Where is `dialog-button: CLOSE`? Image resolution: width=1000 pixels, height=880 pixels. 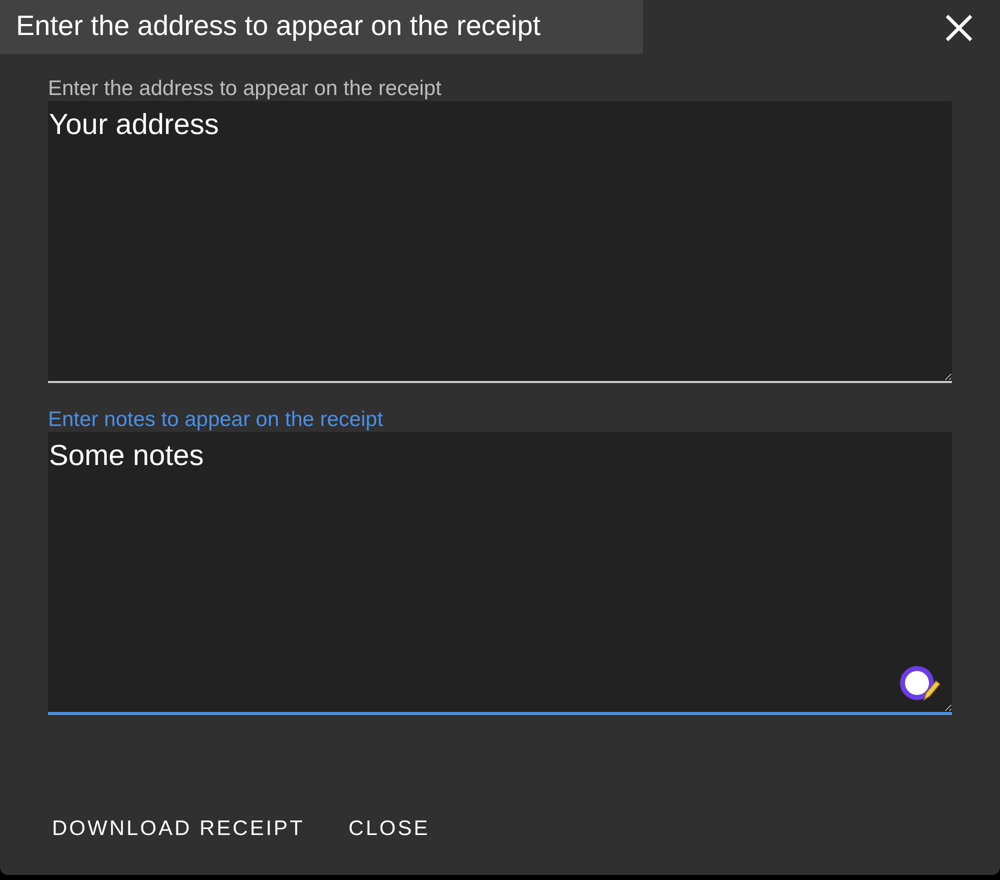 dialog-button: CLOSE is located at coordinates (389, 829).